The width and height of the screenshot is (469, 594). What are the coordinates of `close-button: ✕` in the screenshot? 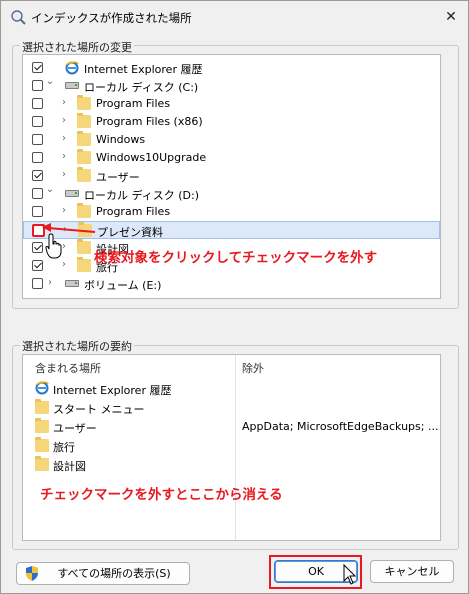 It's located at (451, 17).